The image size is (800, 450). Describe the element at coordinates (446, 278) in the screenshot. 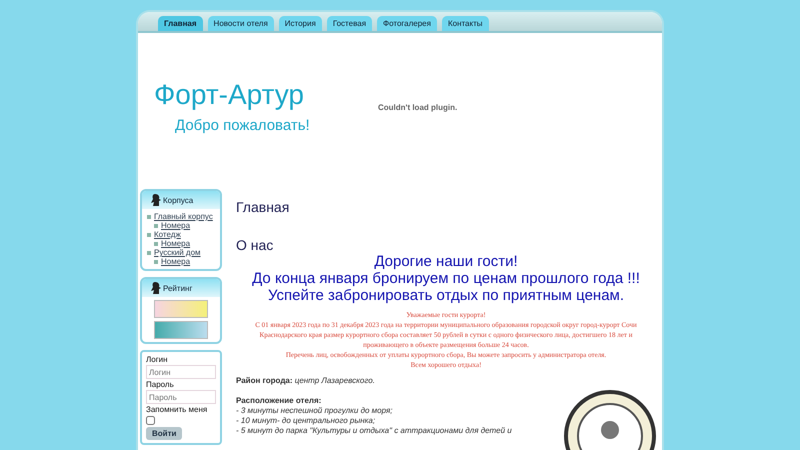

I see `greeting-line: До конца января бронируем по ценам прошлого года !!!` at that location.